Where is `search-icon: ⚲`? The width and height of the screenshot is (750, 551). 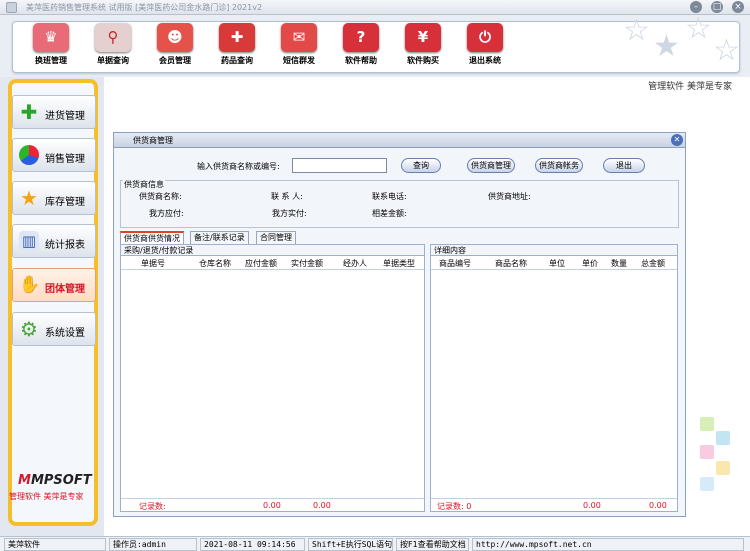
search-icon: ⚲ is located at coordinates (113, 37).